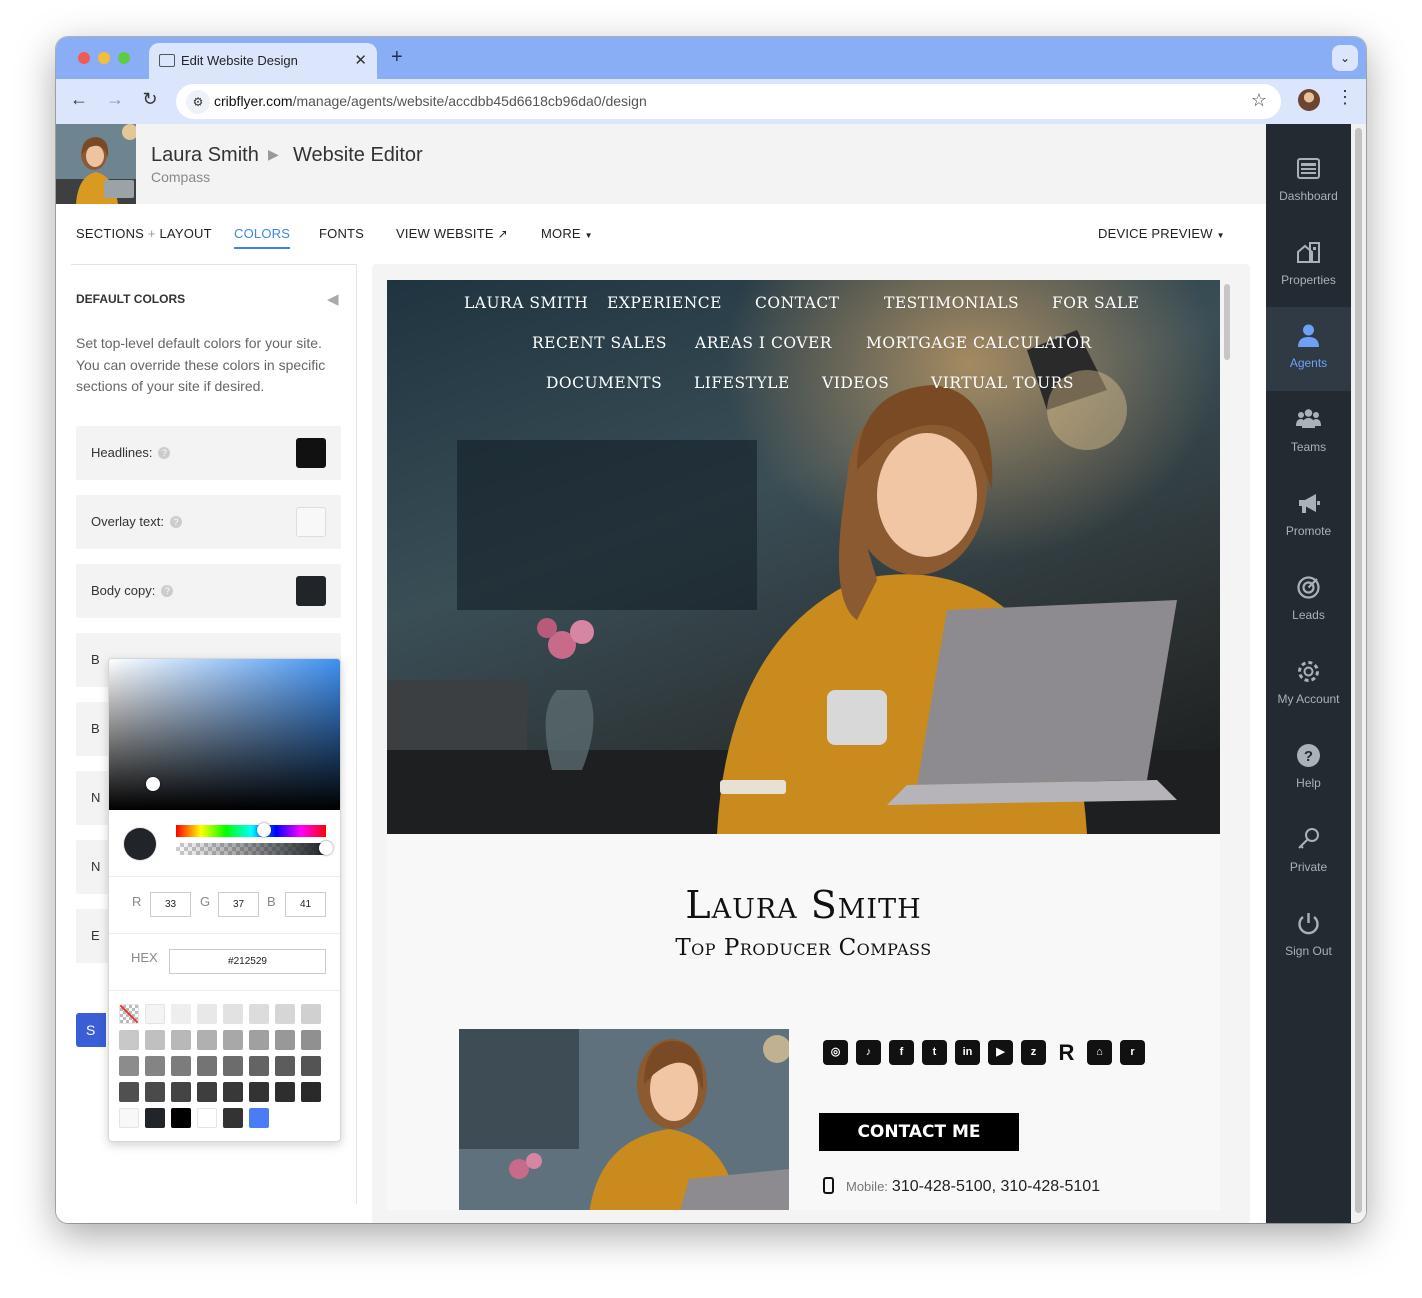 The image size is (1422, 1298). I want to click on no-color-swatch, so click(129, 1014).